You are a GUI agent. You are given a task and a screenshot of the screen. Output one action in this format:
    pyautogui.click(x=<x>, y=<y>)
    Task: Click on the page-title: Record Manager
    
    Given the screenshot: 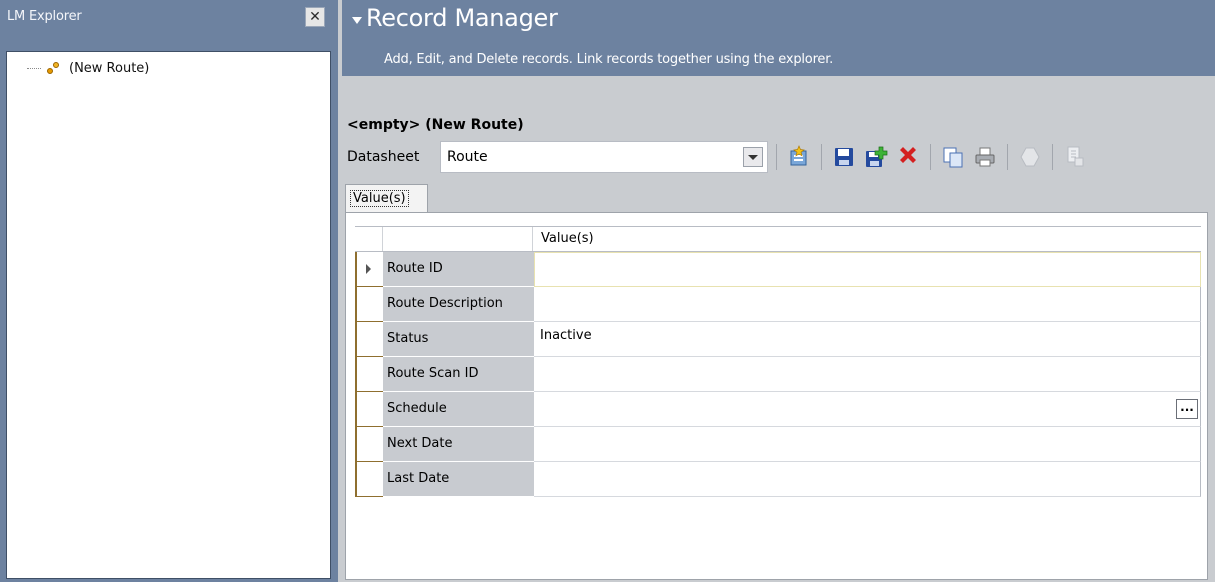 What is the action you would take?
    pyautogui.click(x=462, y=18)
    